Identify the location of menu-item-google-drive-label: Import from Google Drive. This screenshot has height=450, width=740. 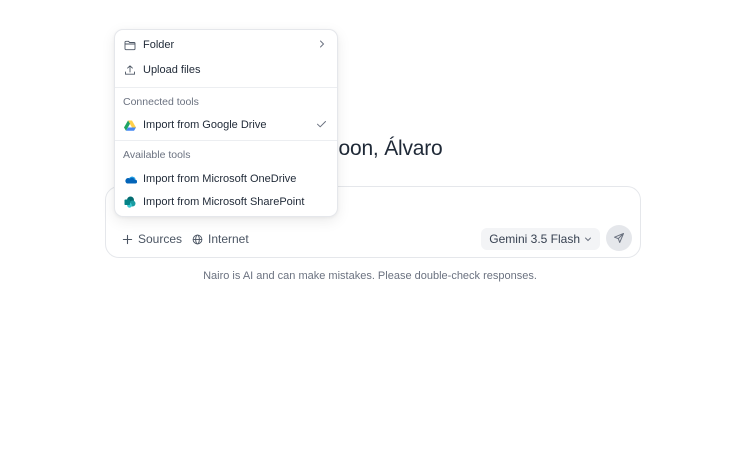
(205, 125).